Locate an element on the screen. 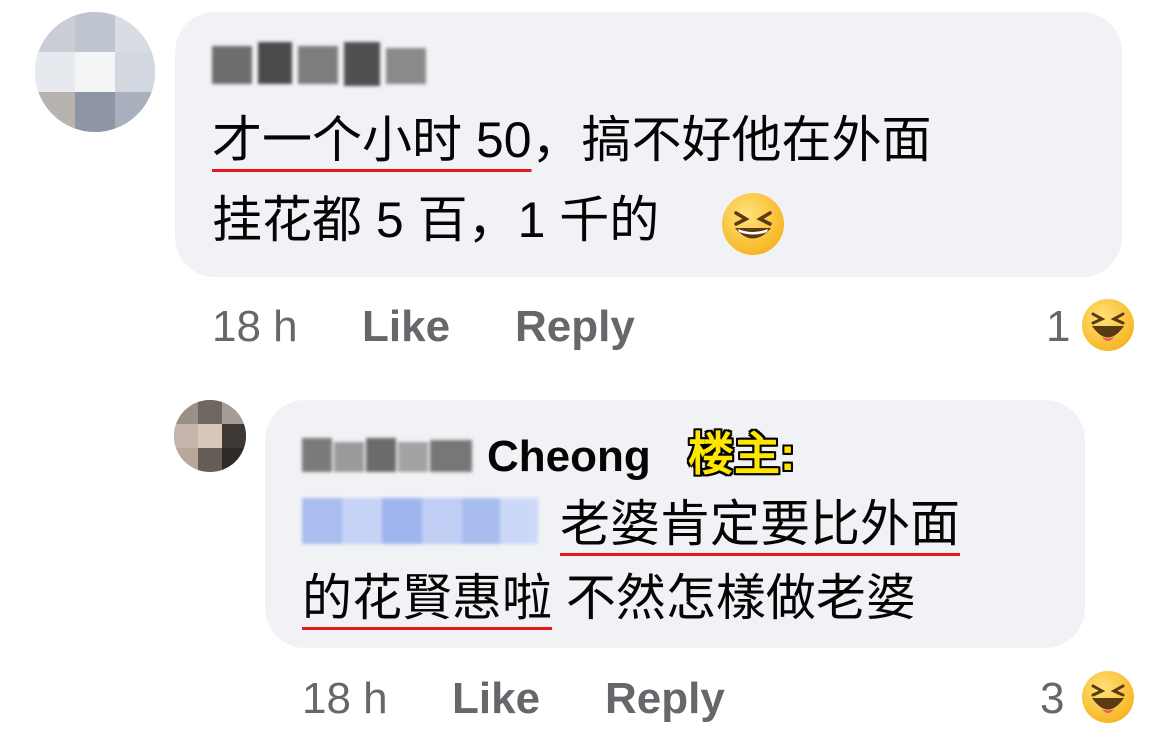 The height and width of the screenshot is (737, 1170). commenter-name-redacted is located at coordinates (319, 65).